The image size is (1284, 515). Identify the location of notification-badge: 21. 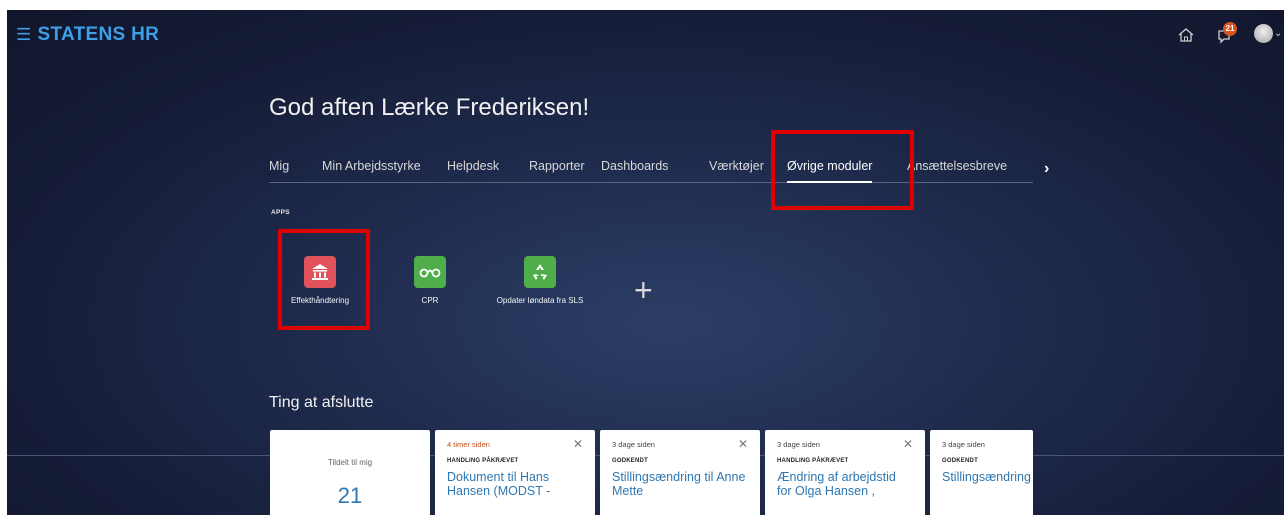
(1230, 29).